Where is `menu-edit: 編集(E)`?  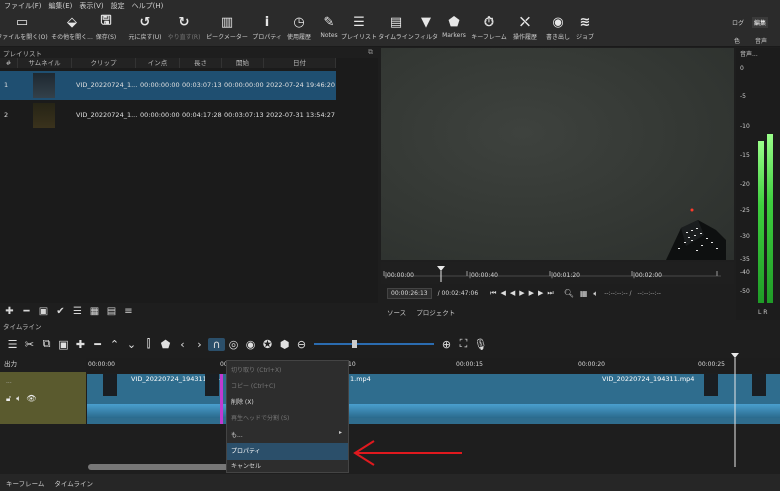 menu-edit: 編集(E) is located at coordinates (61, 6).